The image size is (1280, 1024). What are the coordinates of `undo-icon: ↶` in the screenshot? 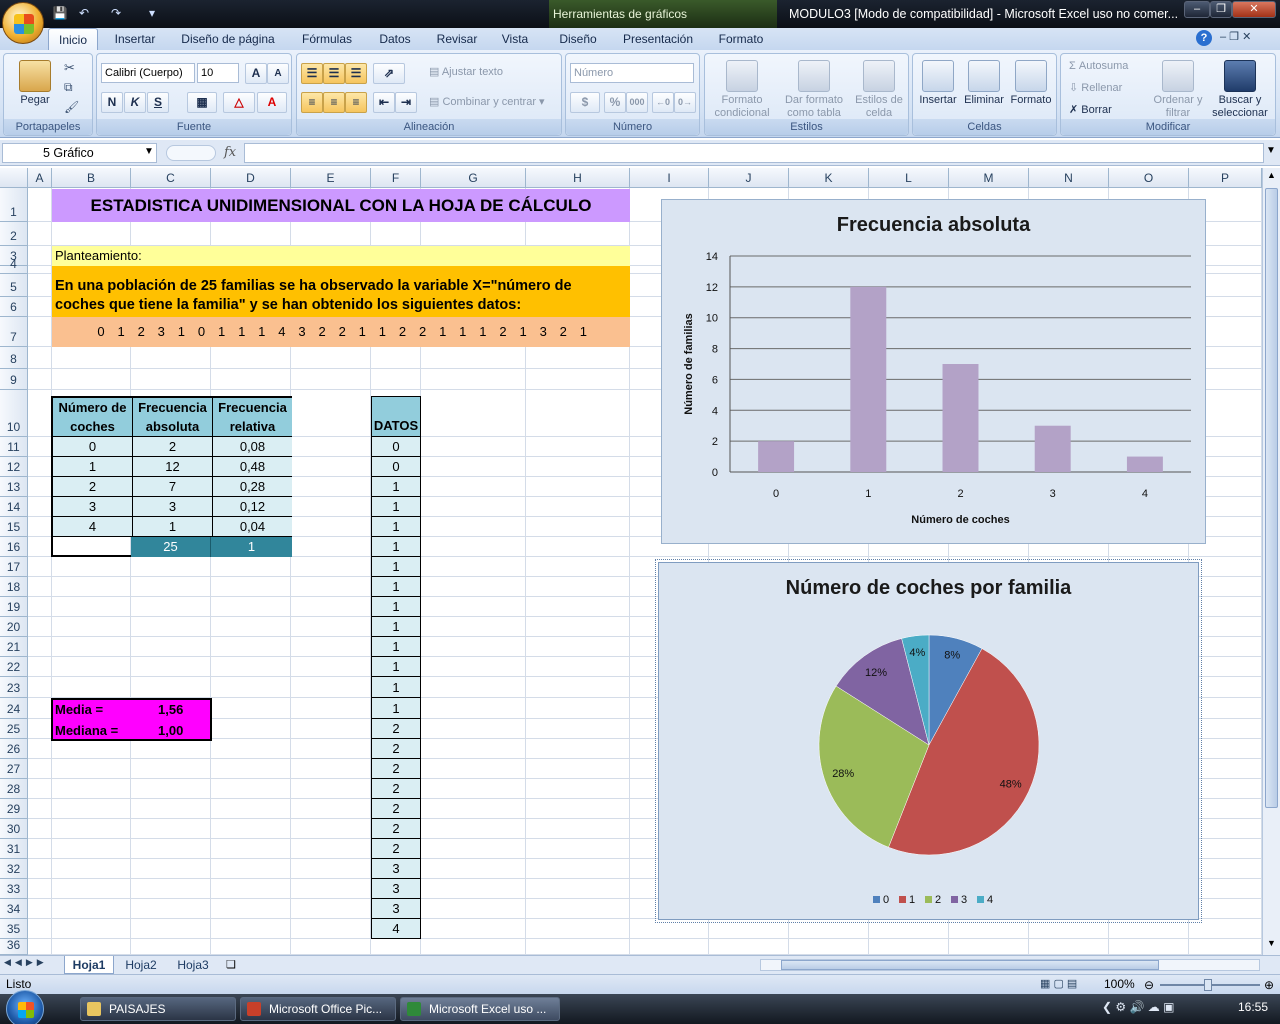 It's located at (84, 13).